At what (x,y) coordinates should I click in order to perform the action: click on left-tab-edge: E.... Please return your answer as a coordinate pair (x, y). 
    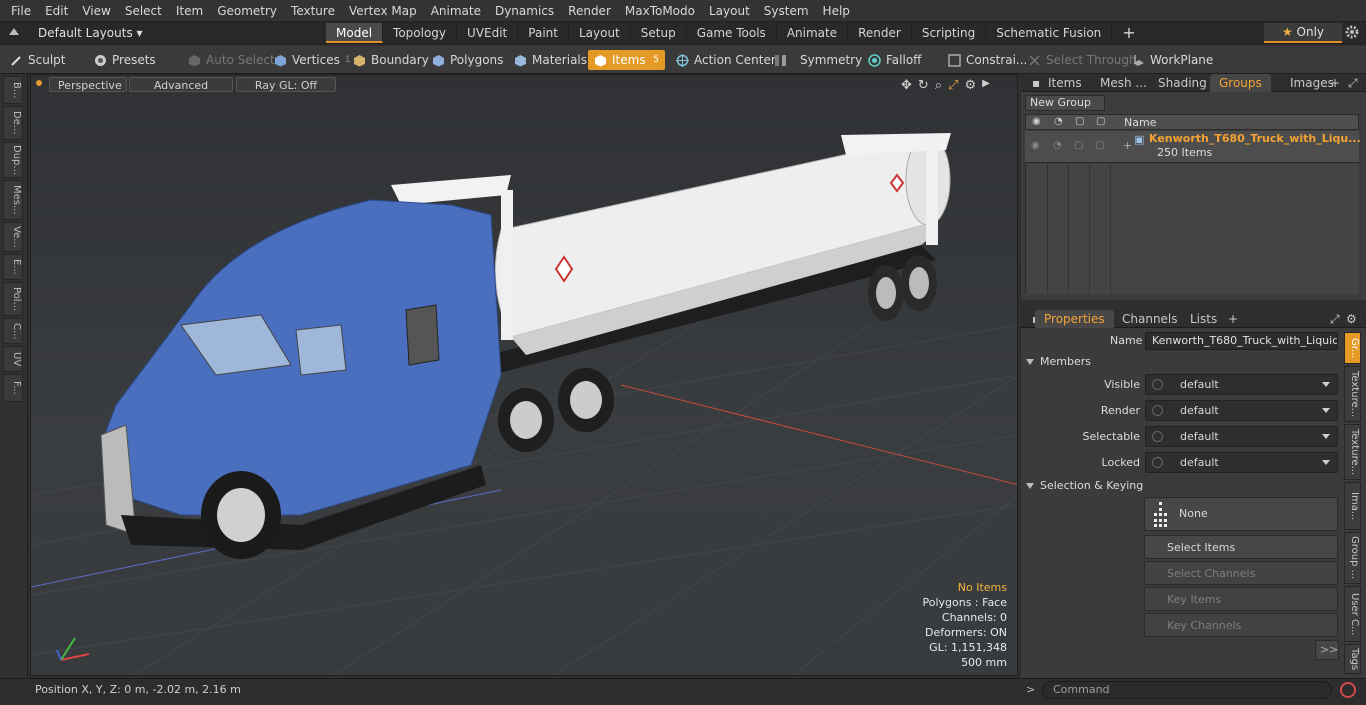
    Looking at the image, I should click on (13, 267).